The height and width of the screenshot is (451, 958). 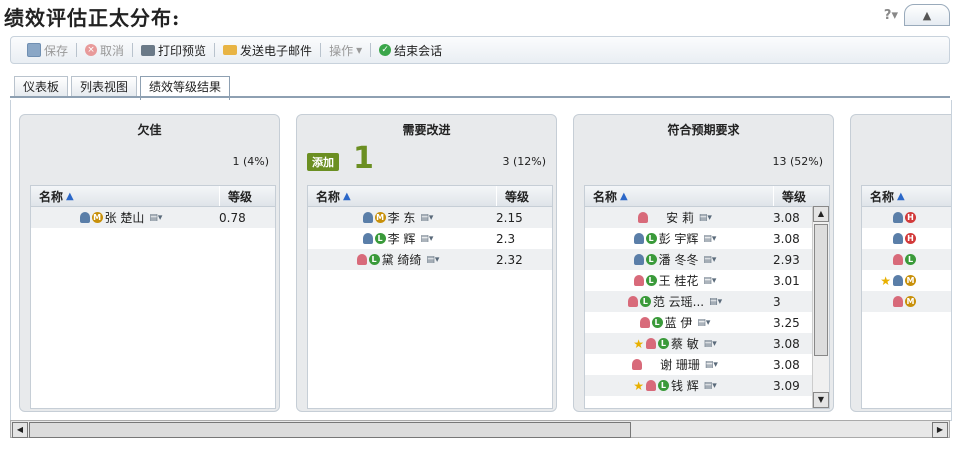 I want to click on help-icon: ?▾, so click(x=891, y=15).